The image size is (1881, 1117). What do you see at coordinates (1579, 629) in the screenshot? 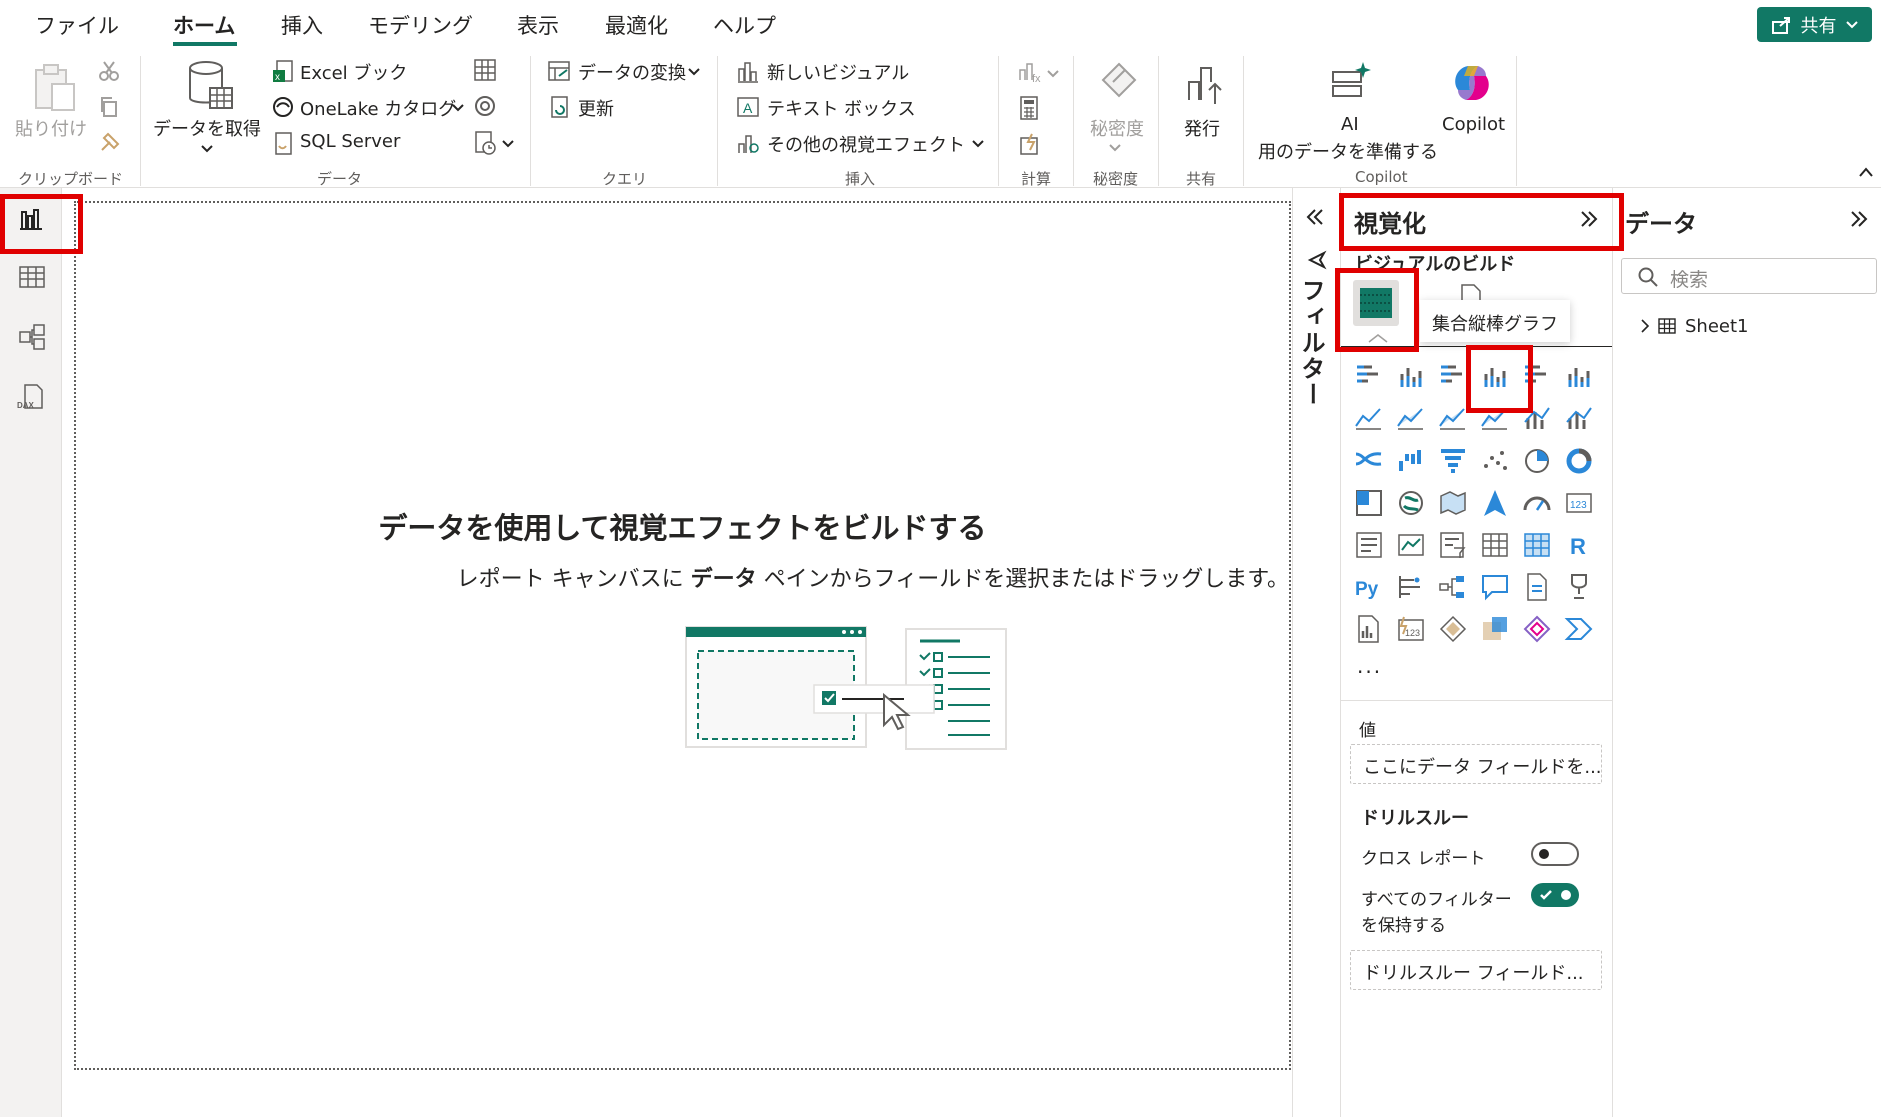
I see `visual-power-bi-visual-icon` at bounding box center [1579, 629].